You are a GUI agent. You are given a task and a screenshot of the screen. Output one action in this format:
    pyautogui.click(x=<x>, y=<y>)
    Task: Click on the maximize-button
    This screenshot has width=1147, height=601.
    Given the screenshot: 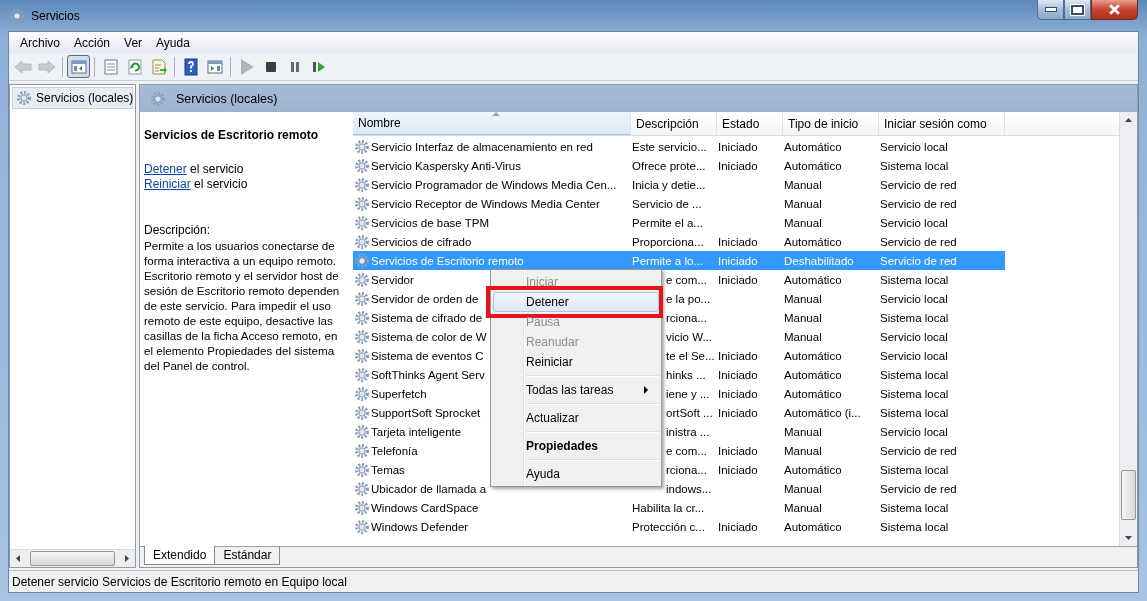 What is the action you would take?
    pyautogui.click(x=1077, y=10)
    